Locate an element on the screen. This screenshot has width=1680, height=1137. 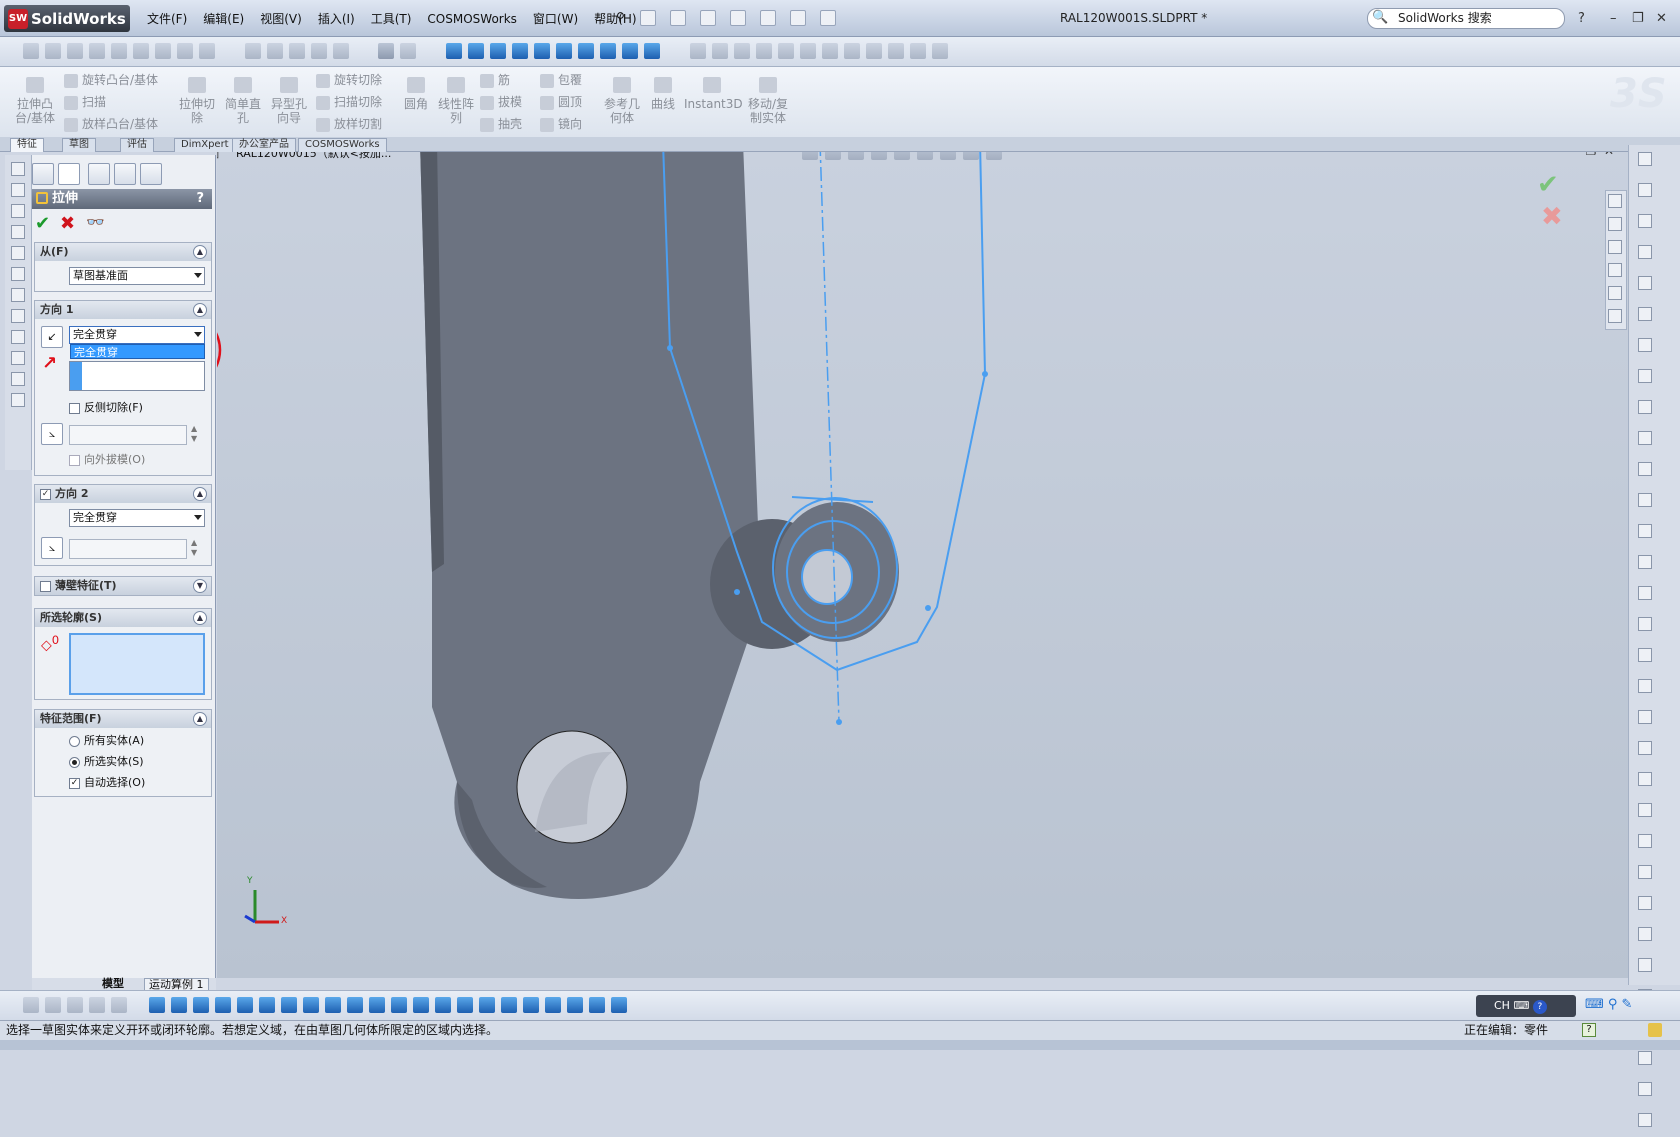
mirror-button: 镜向 is located at coordinates (561, 124).